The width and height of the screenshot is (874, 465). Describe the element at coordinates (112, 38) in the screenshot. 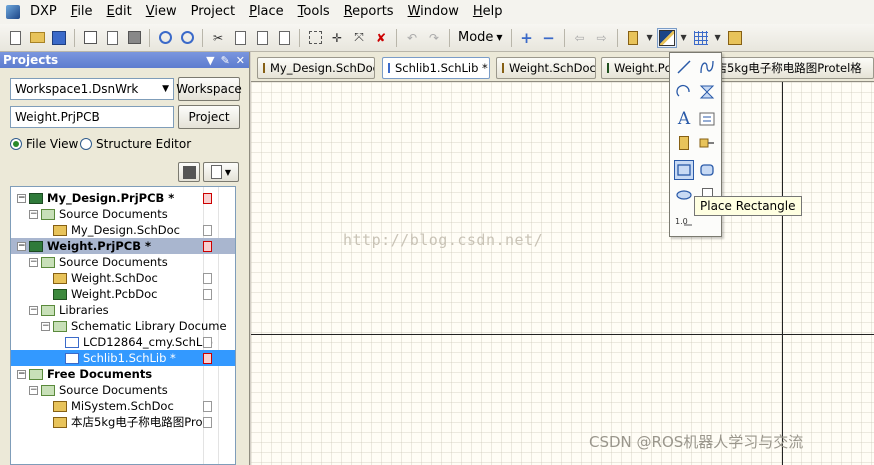

I see `print-preview-button` at that location.